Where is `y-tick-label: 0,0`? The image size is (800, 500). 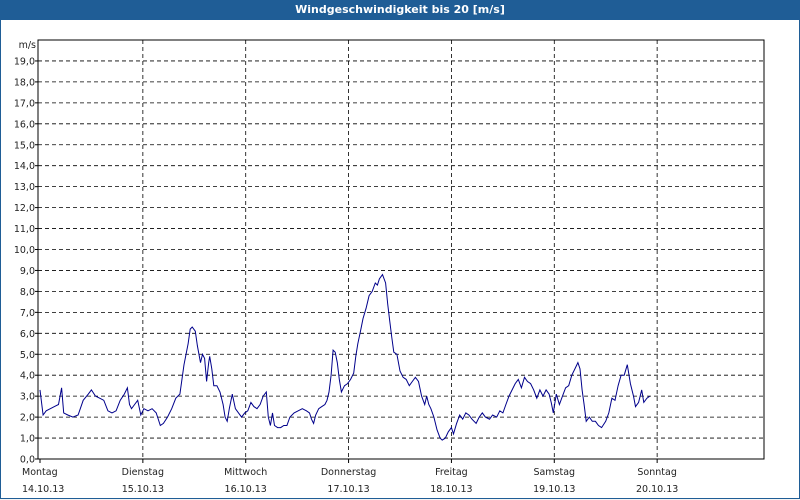 y-tick-label: 0,0 is located at coordinates (27, 460).